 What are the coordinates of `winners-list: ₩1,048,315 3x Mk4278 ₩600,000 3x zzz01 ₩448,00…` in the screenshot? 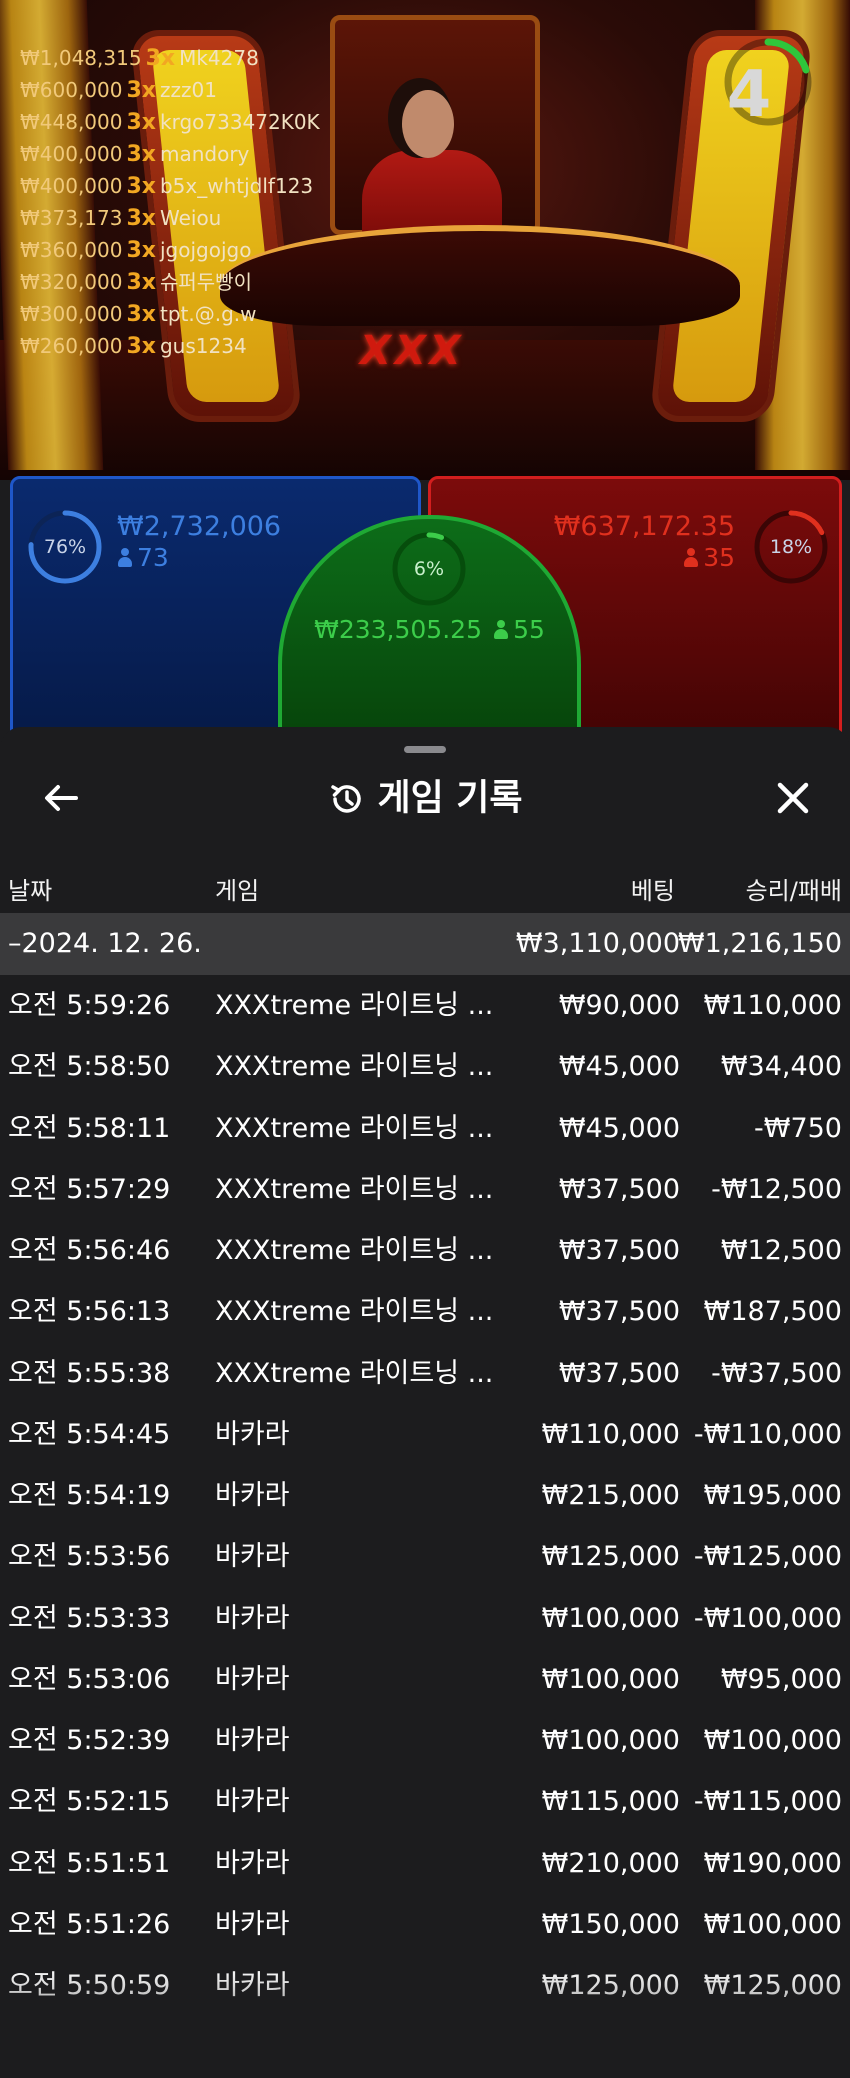 It's located at (170, 202).